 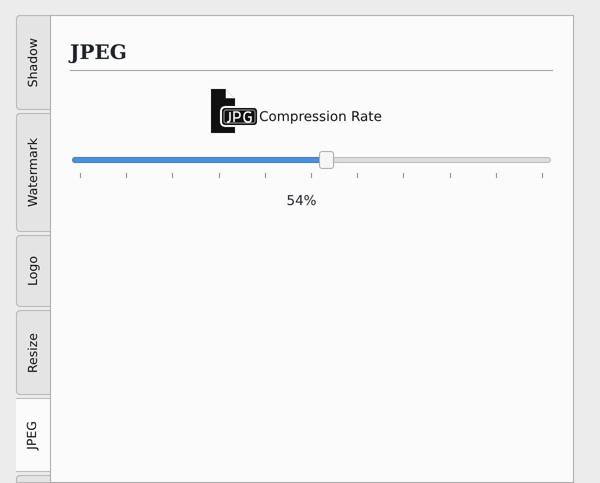 I want to click on tab: JPEG, so click(x=33, y=435).